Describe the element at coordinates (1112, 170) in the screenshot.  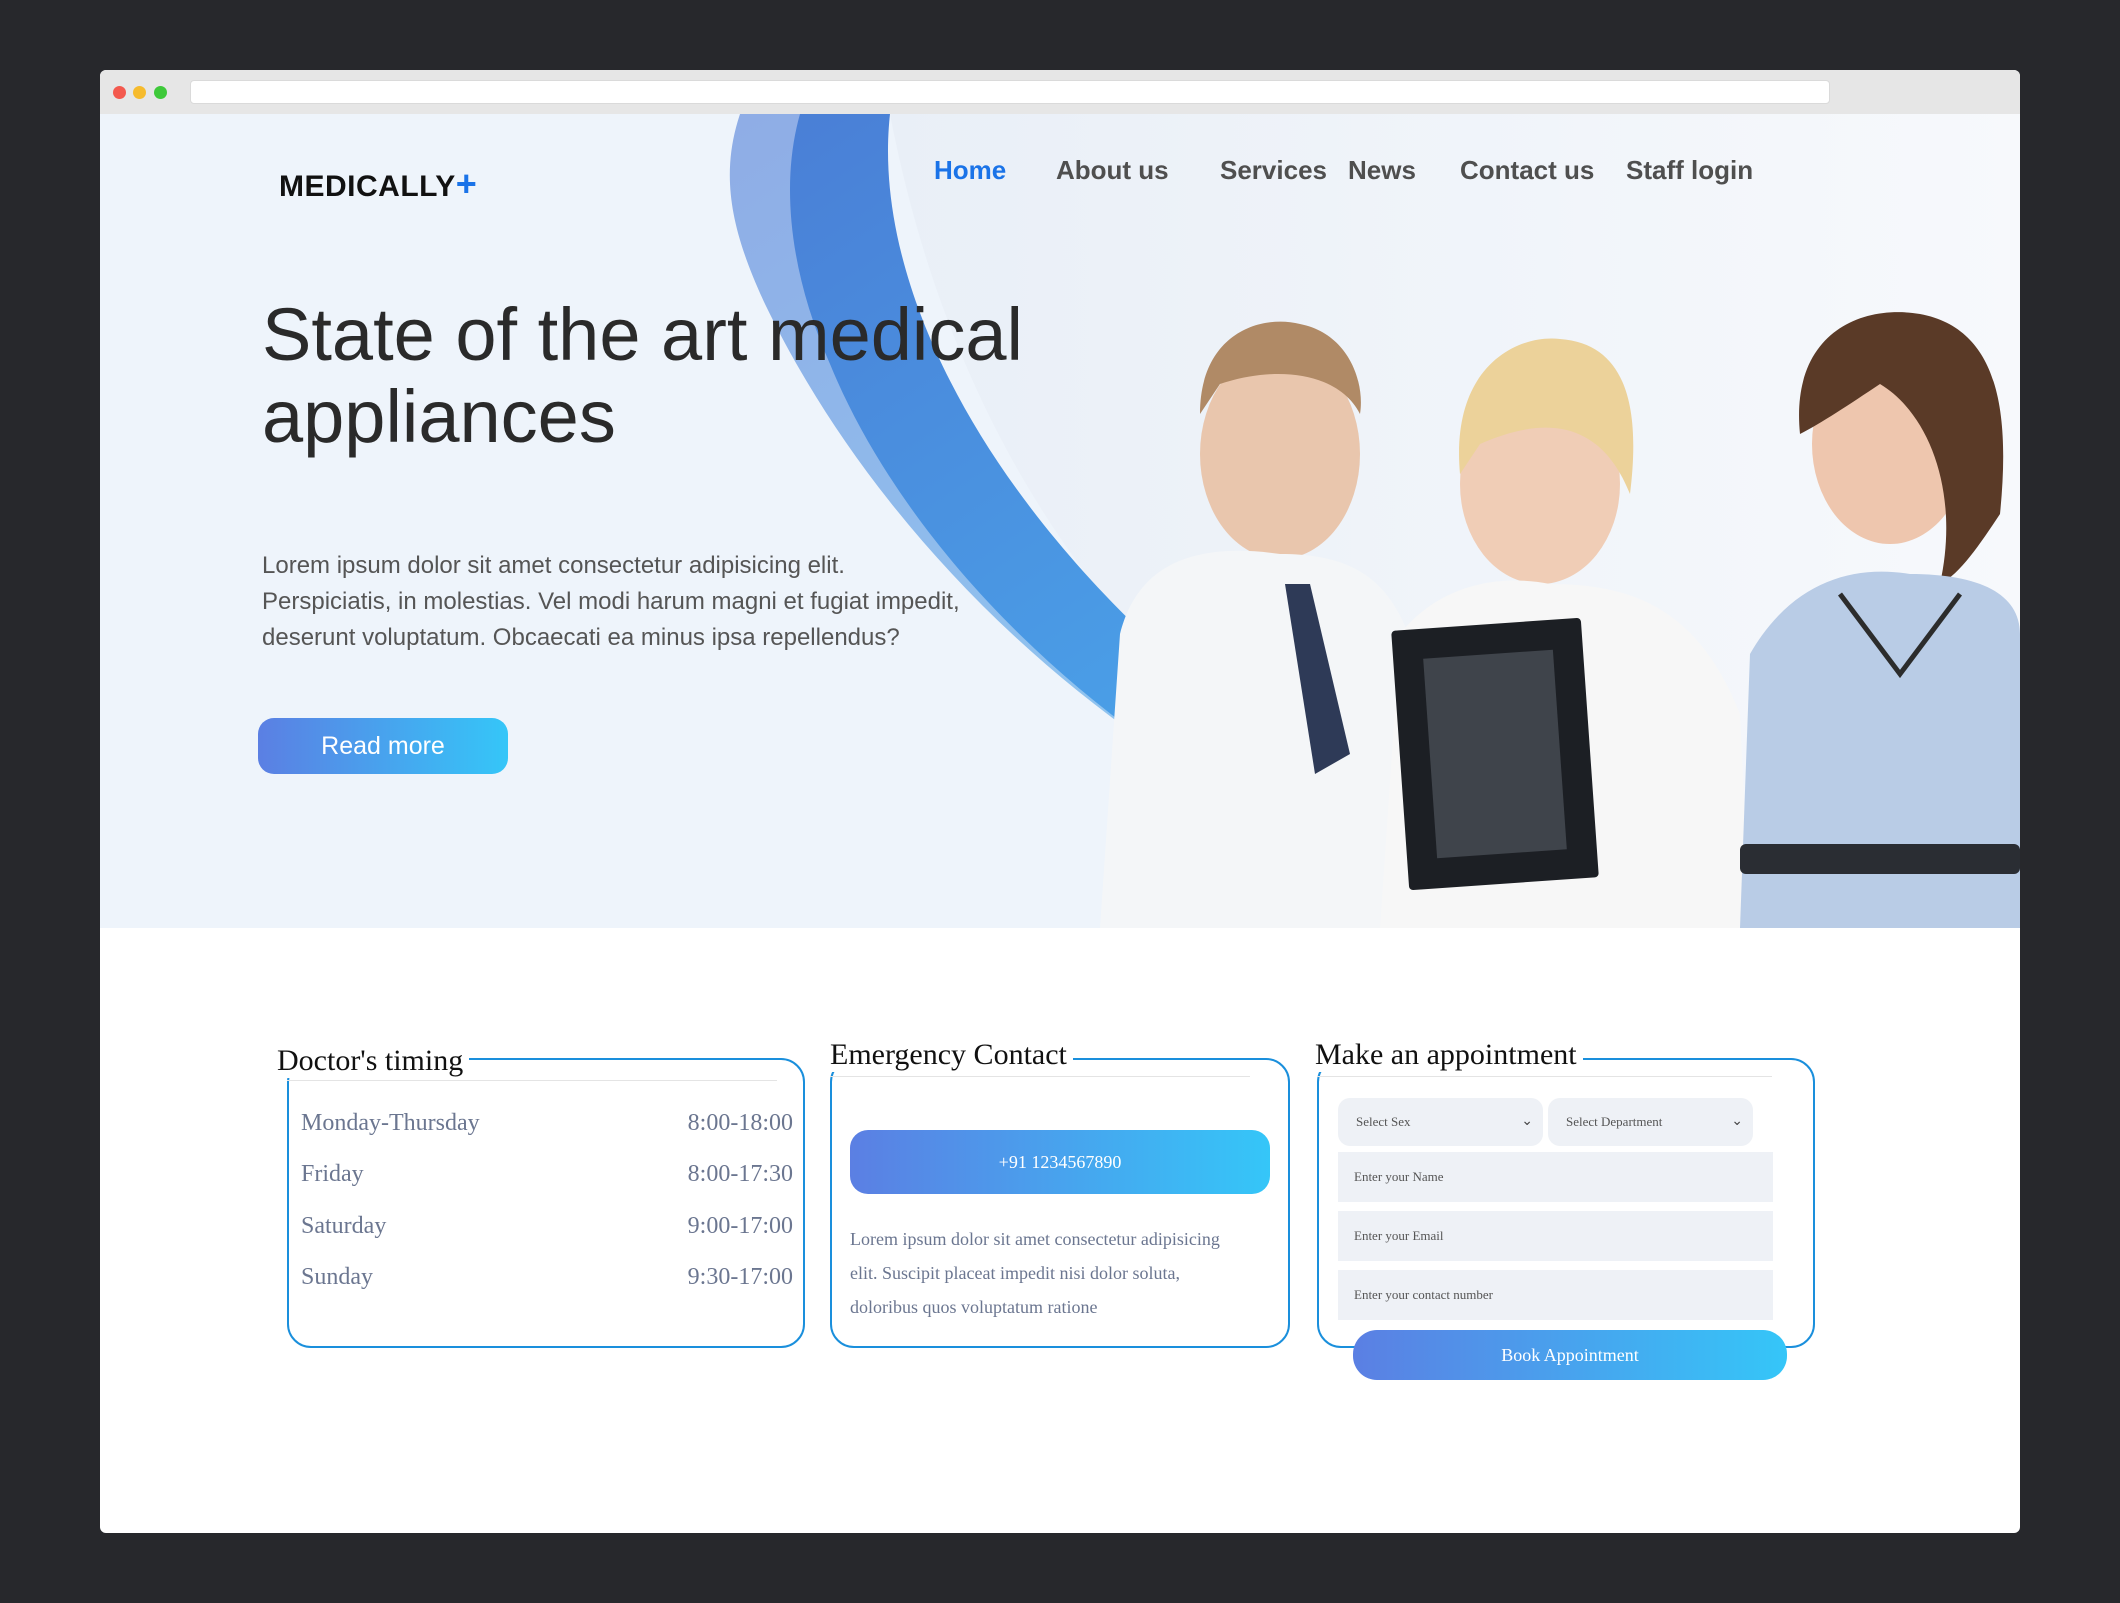
I see `nav-about-us: About us` at that location.